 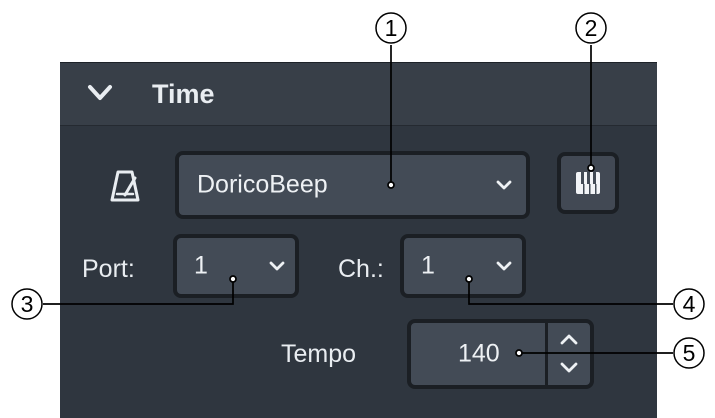 I want to click on channel-value: 1, so click(x=428, y=265).